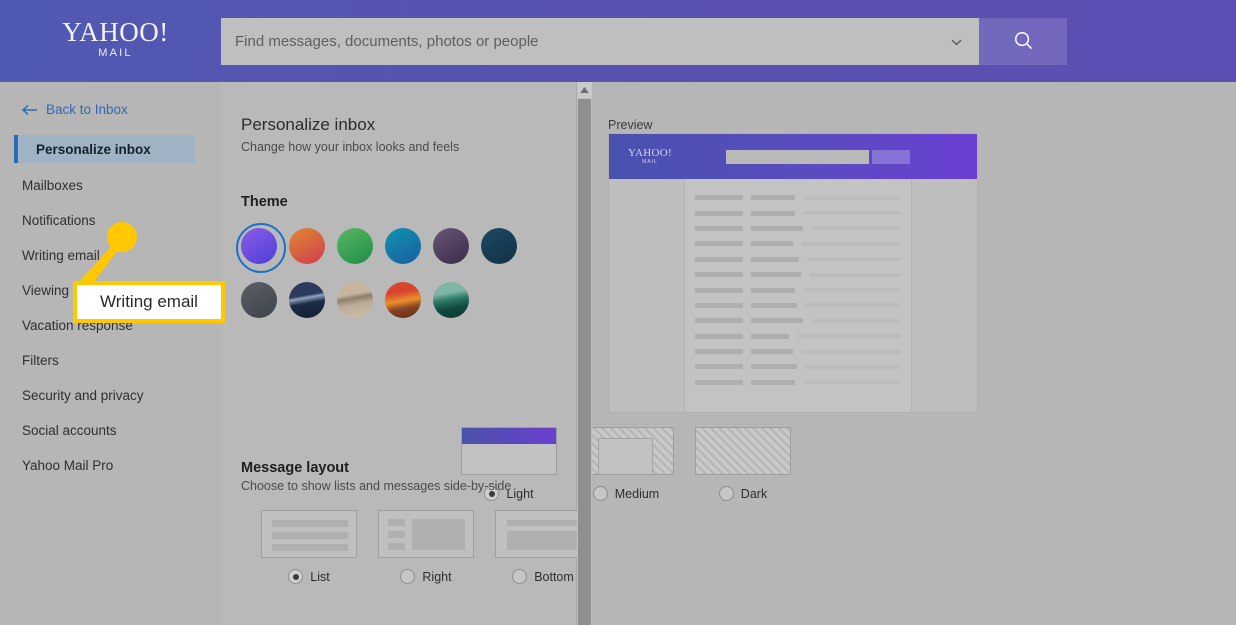 The width and height of the screenshot is (1236, 625). I want to click on density-header-bar, so click(509, 436).